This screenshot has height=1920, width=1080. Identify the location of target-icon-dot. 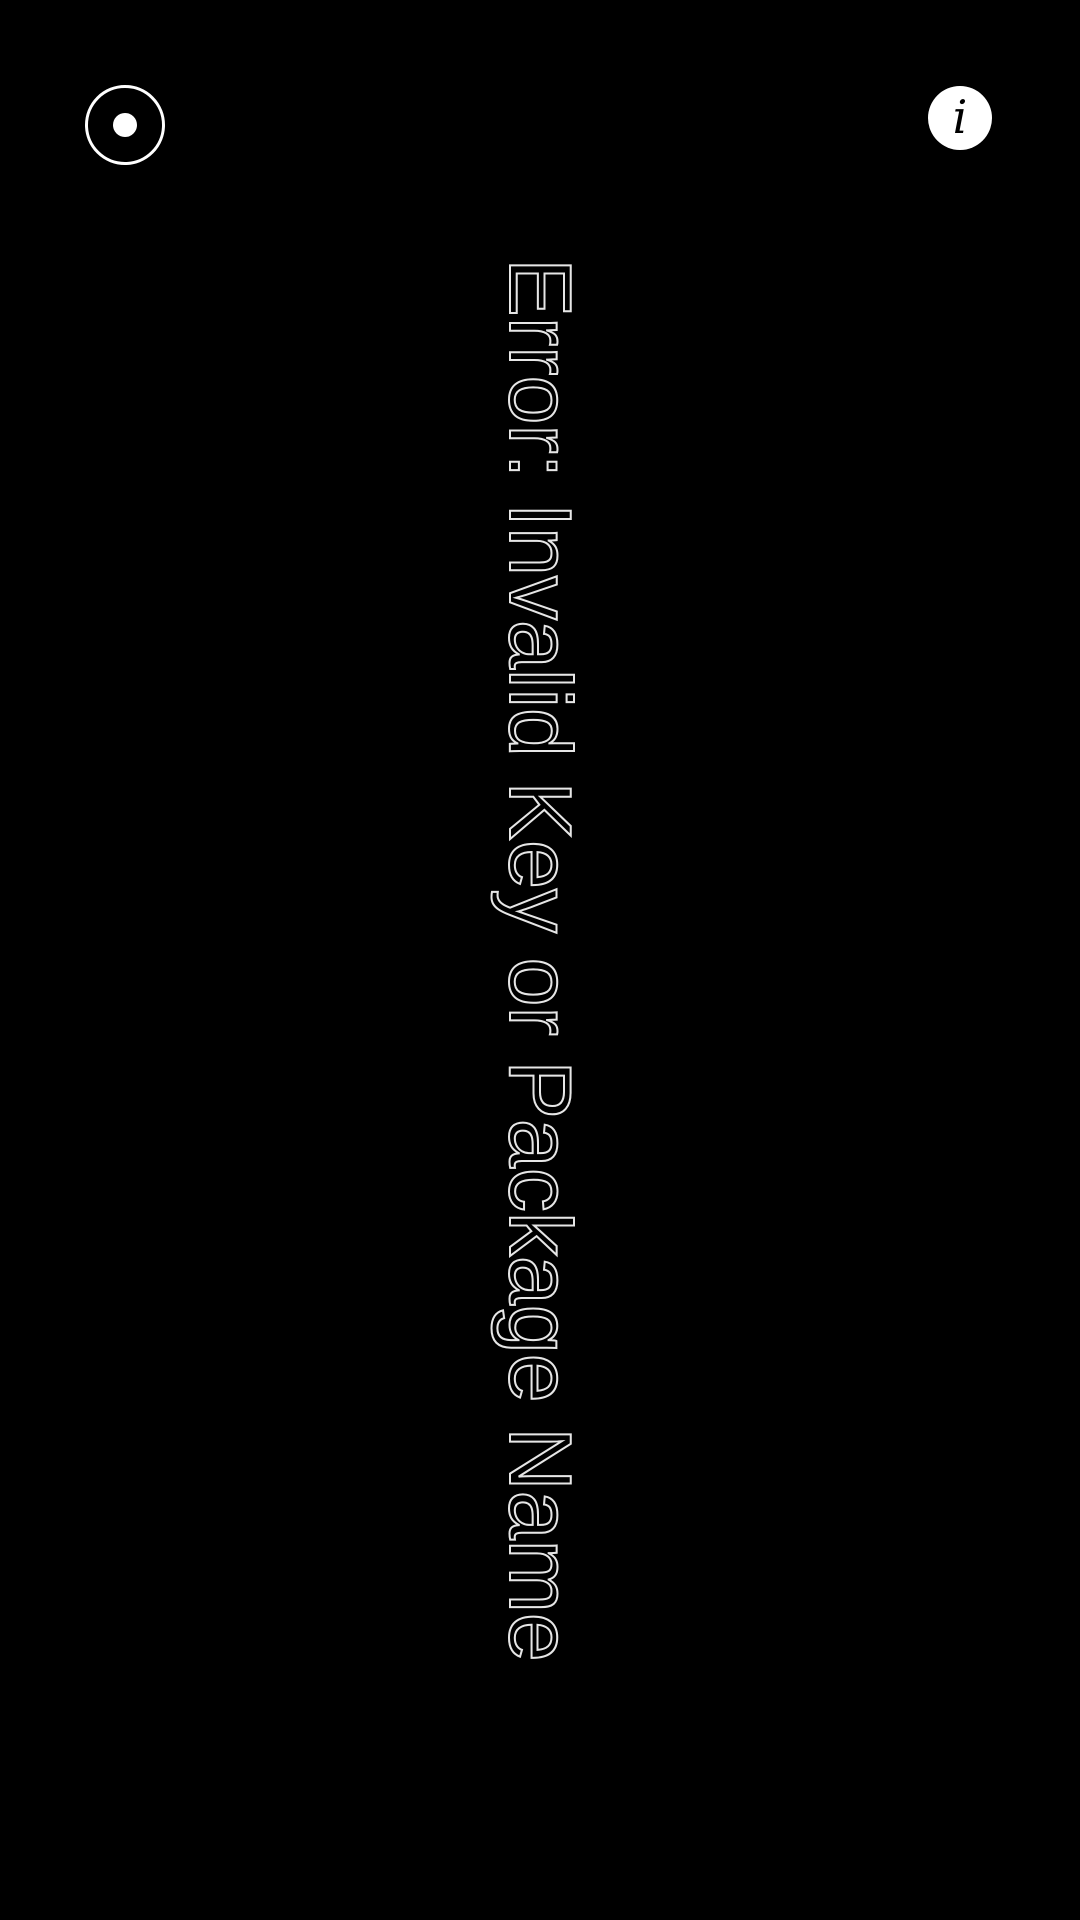
(125, 125).